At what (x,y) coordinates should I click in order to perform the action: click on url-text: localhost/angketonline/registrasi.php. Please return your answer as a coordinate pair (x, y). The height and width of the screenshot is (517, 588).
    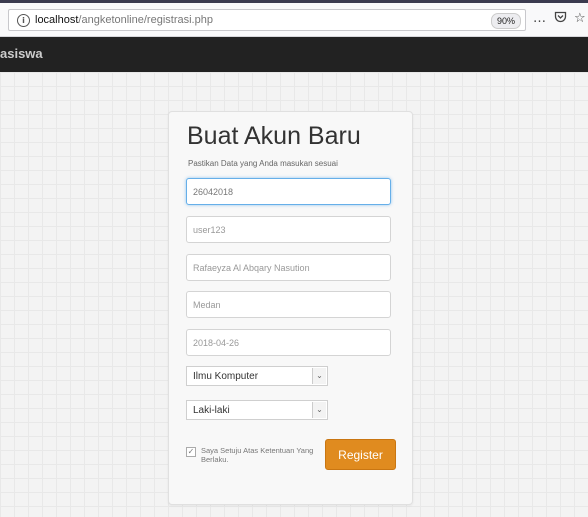
    Looking at the image, I should click on (124, 20).